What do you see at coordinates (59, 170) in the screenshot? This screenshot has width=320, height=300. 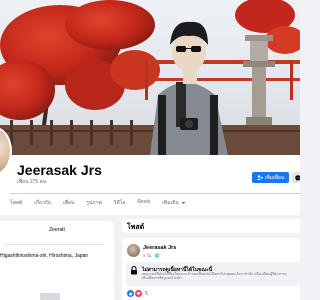 I see `profile-name: Jeerasak Jrs` at bounding box center [59, 170].